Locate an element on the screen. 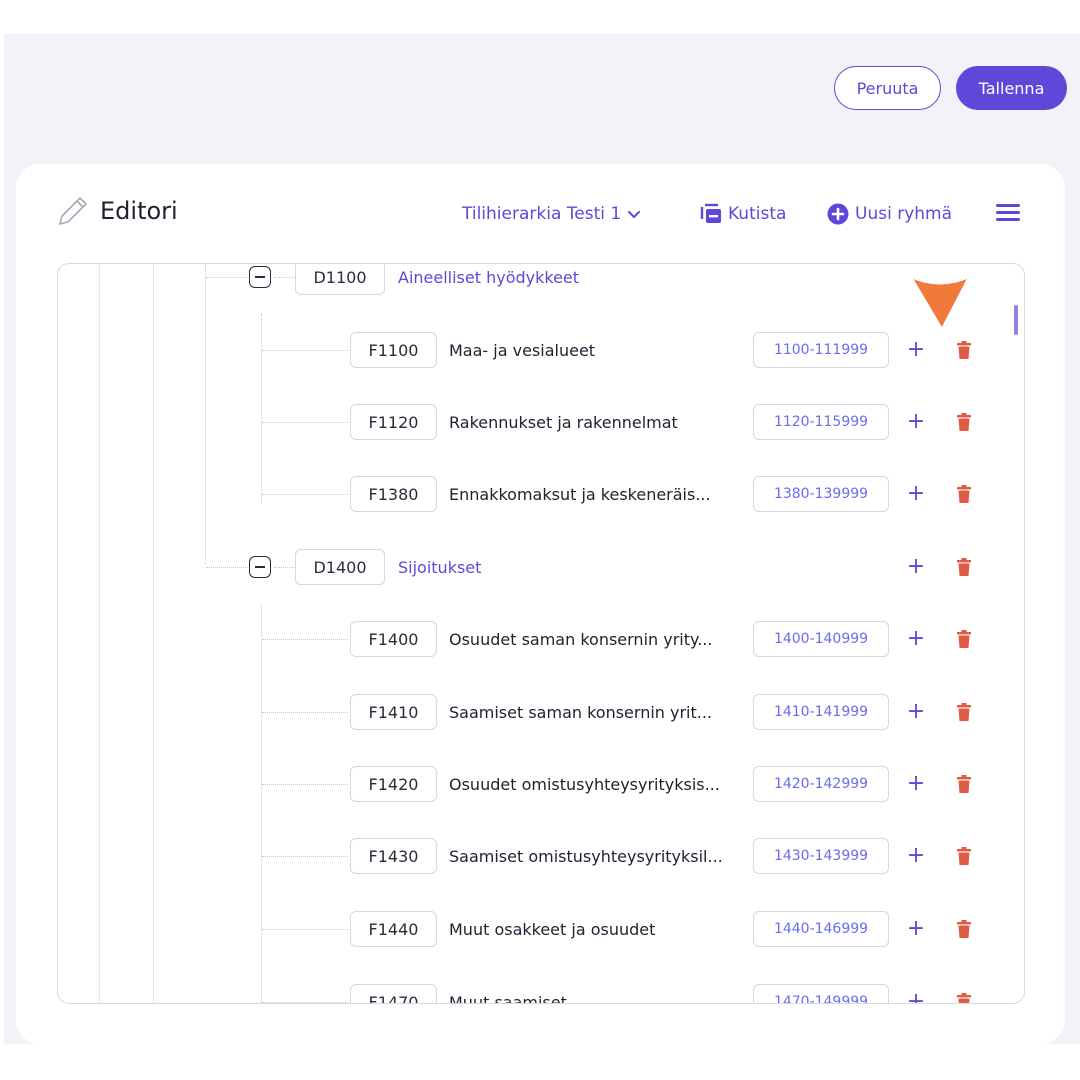  account-range: 1430-143999 is located at coordinates (821, 856).